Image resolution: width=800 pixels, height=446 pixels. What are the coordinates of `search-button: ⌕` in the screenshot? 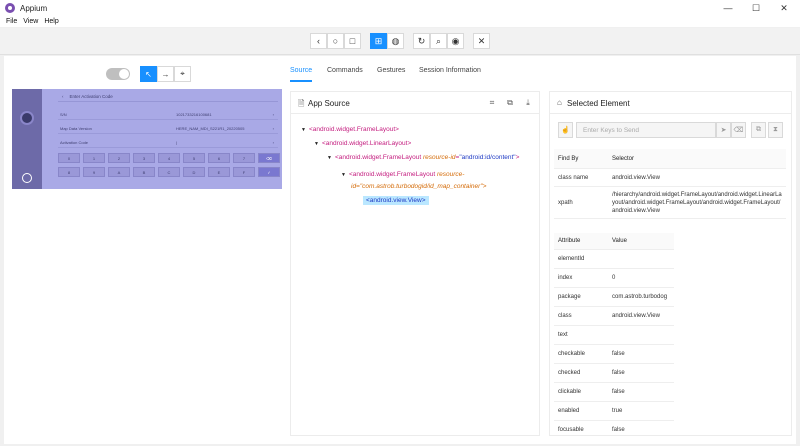 It's located at (438, 41).